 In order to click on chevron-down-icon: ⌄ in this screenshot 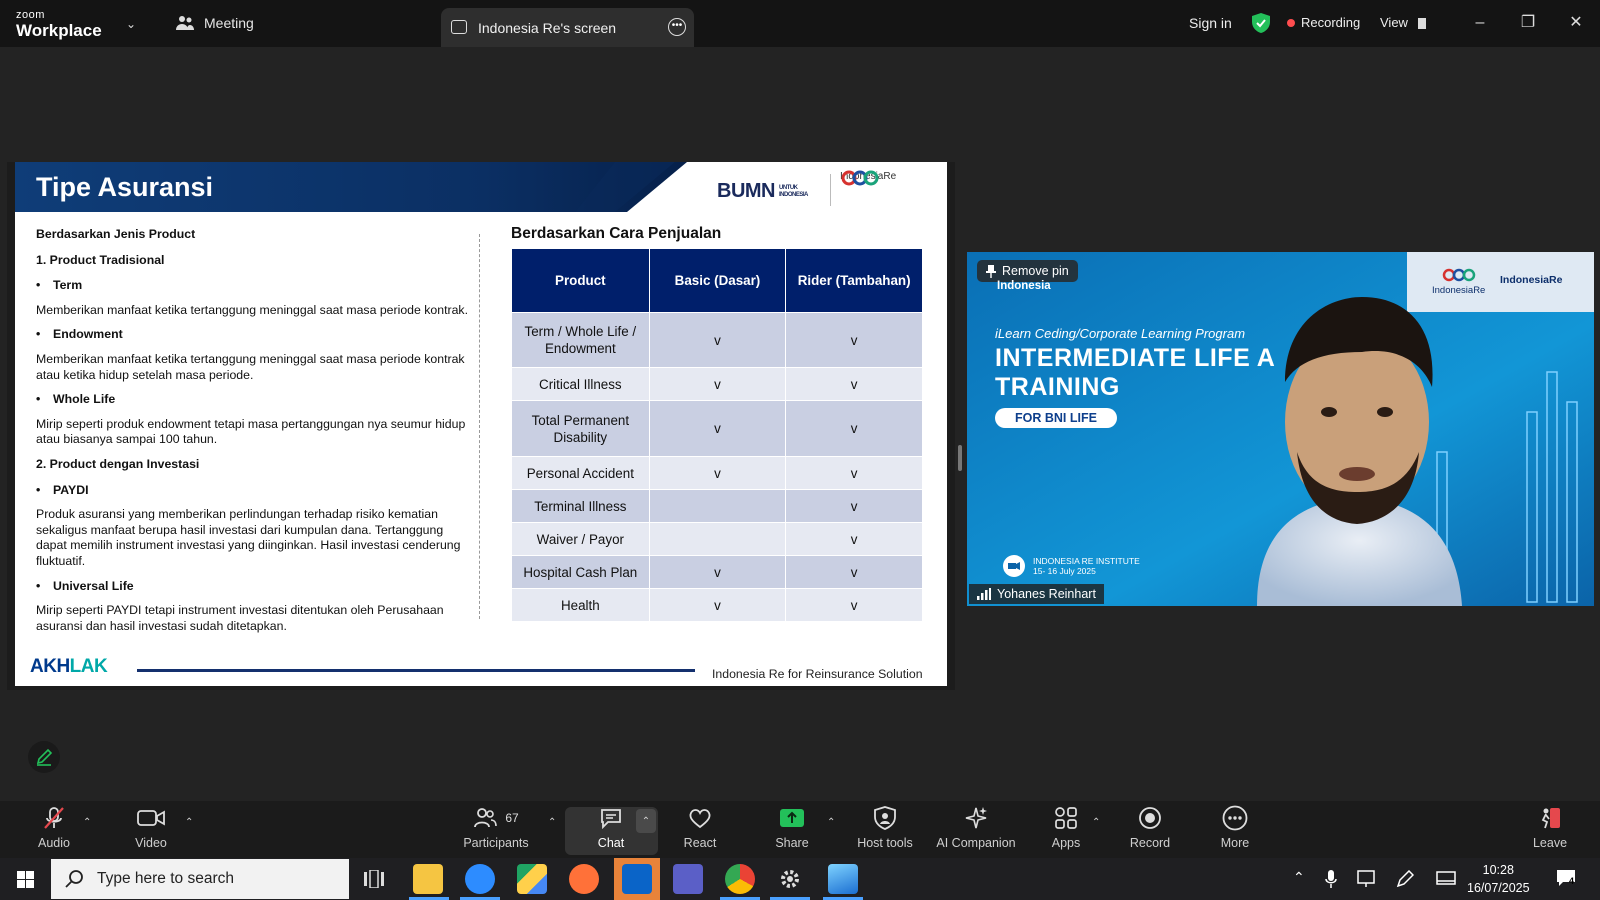, I will do `click(131, 24)`.